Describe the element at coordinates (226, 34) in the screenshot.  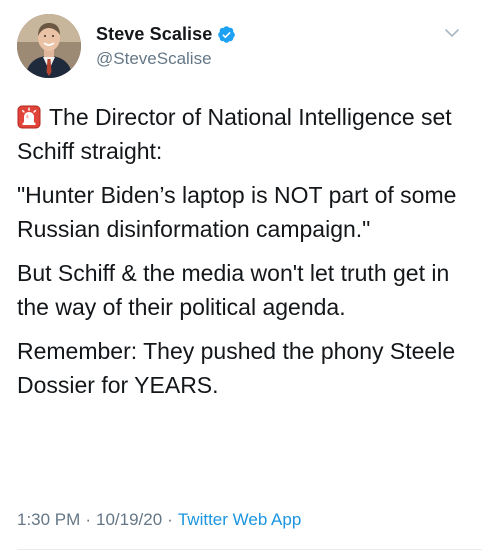
I see `verified-badge-icon` at that location.